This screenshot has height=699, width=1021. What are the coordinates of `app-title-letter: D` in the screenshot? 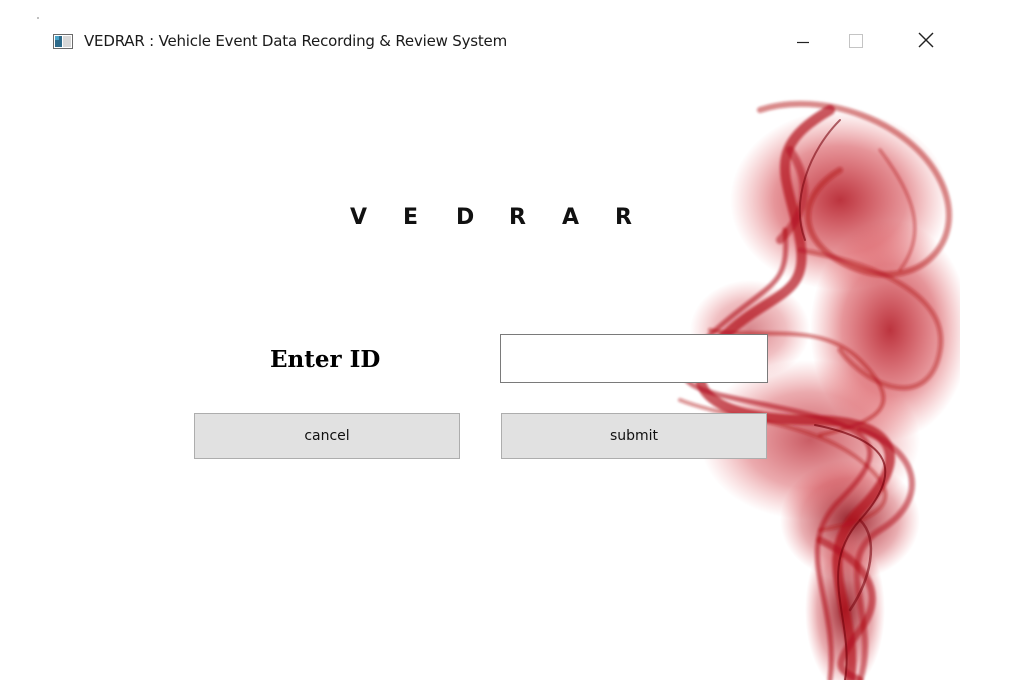 It's located at (465, 217).